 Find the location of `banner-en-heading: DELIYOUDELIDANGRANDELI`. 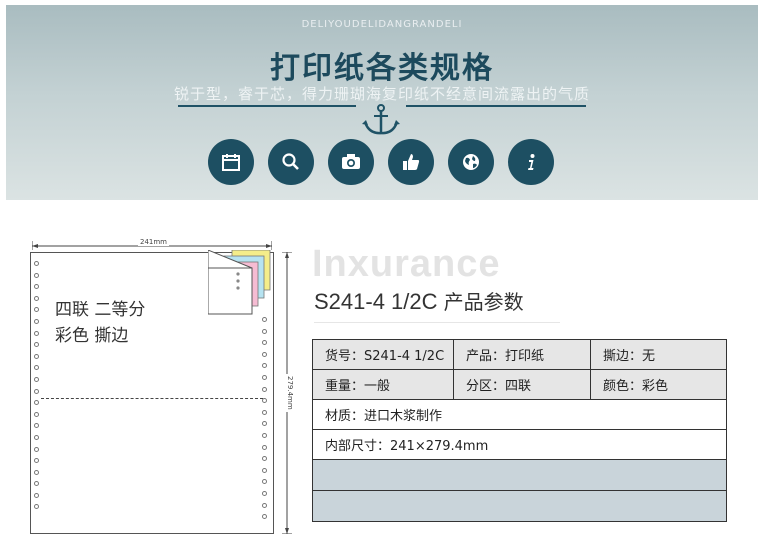

banner-en-heading: DELIYOUDELIDANGRANDELI is located at coordinates (382, 24).